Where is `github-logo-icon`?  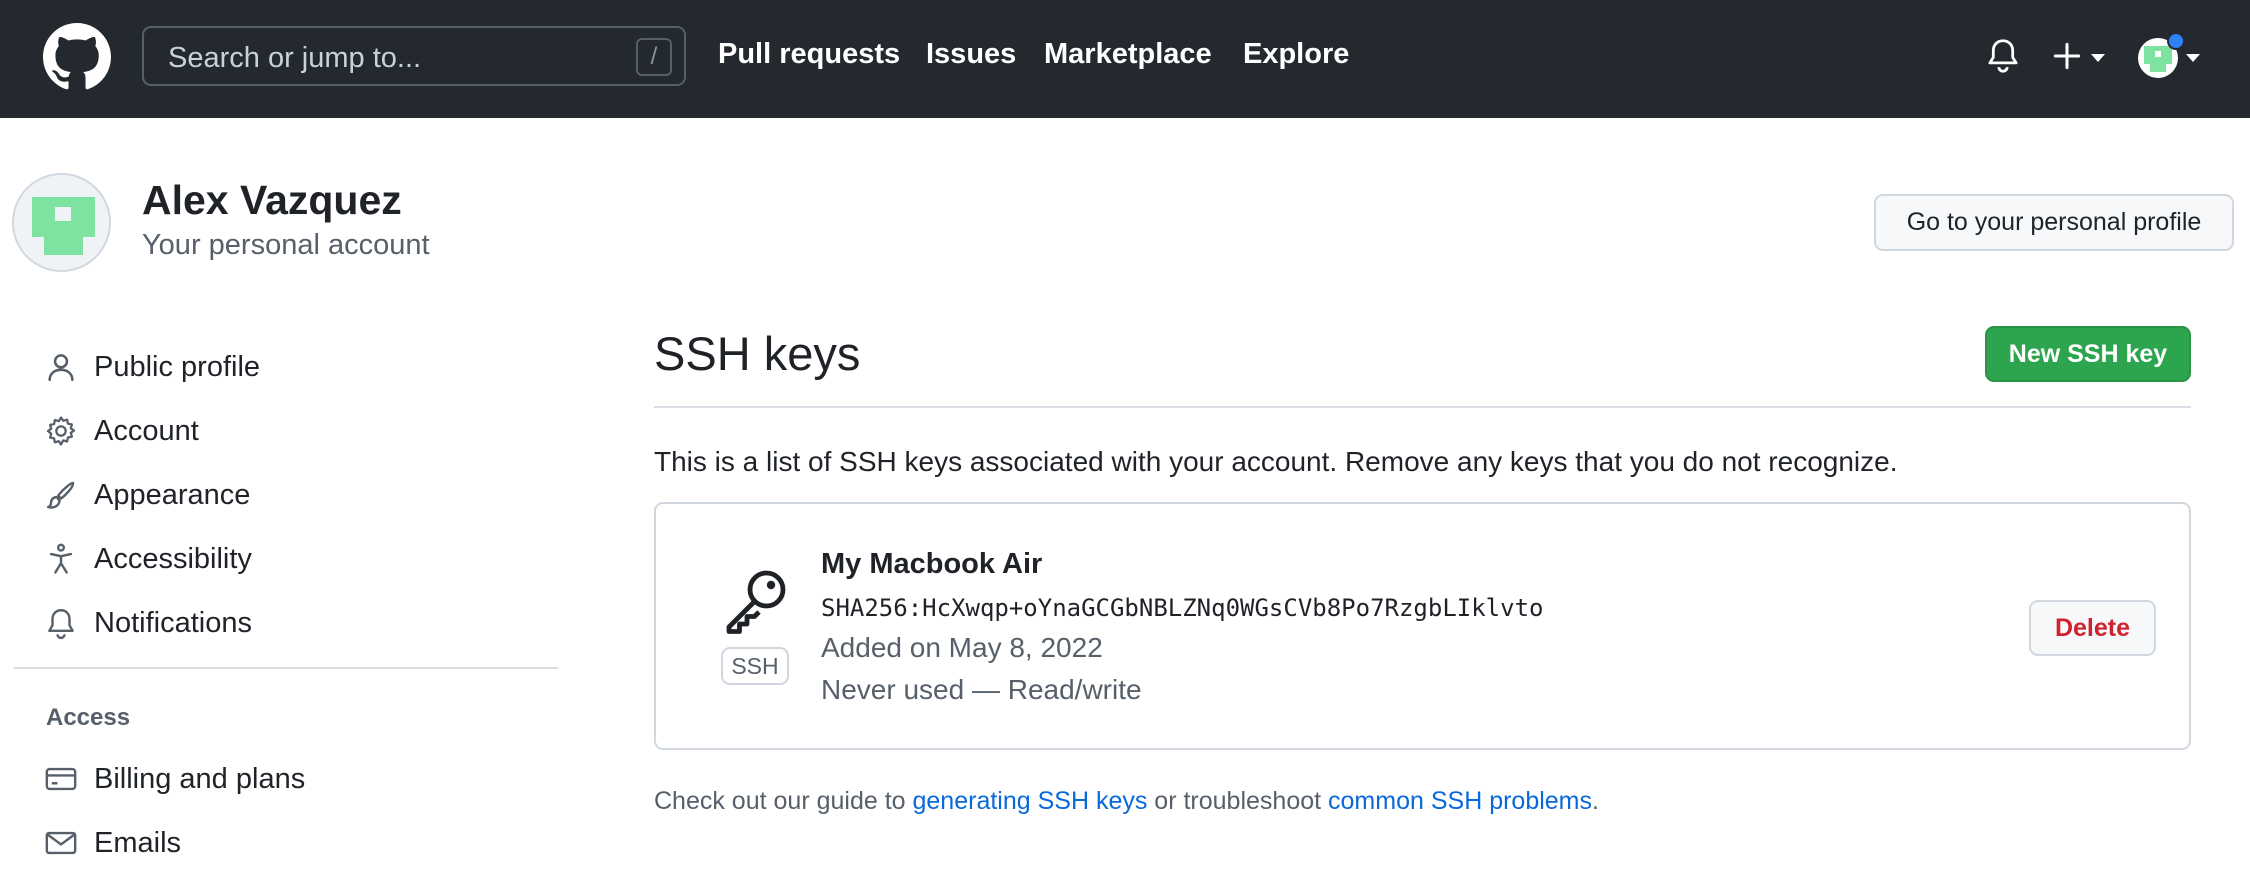
github-logo-icon is located at coordinates (77, 57).